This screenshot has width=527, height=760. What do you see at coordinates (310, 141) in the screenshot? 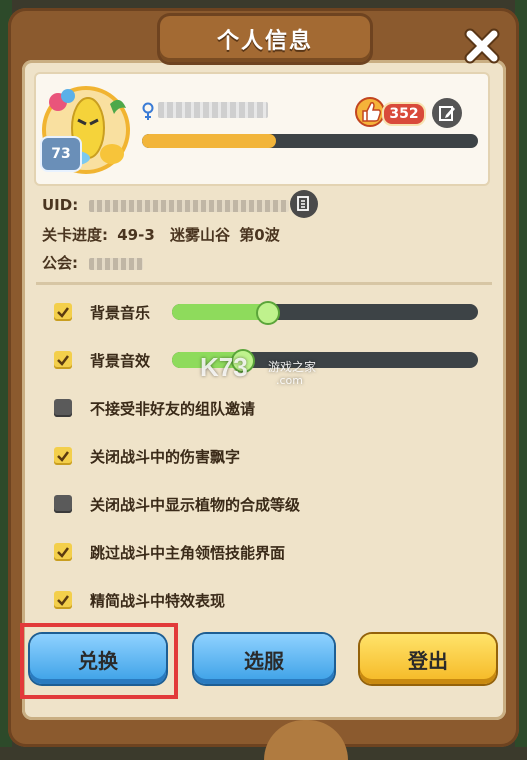
I see `exp-bar` at bounding box center [310, 141].